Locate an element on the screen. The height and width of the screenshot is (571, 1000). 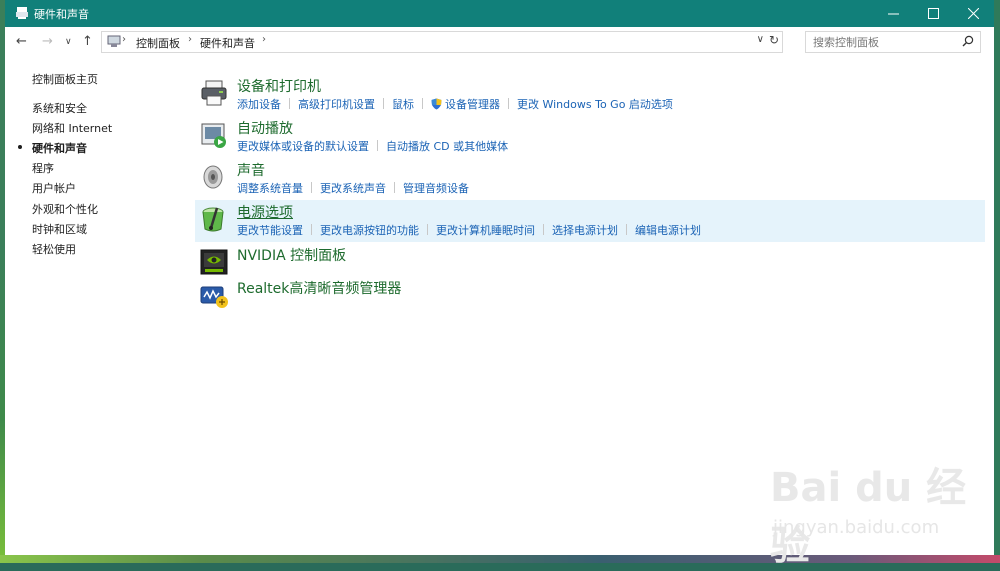
search-box is located at coordinates (893, 42).